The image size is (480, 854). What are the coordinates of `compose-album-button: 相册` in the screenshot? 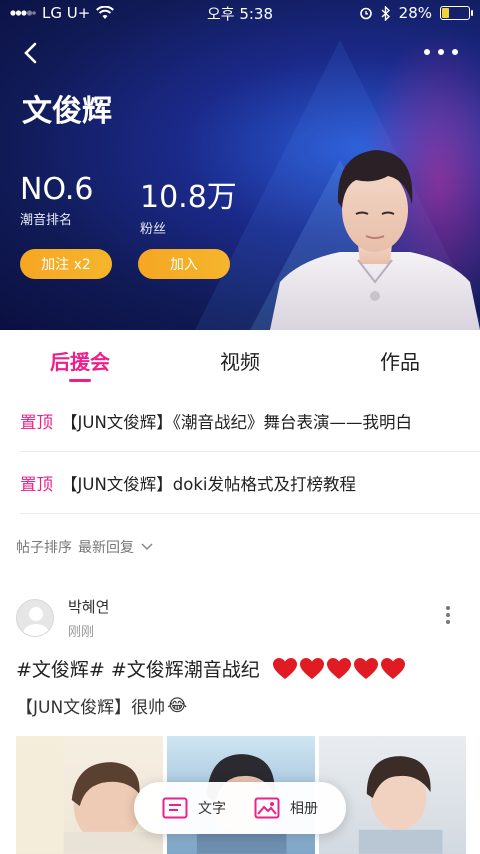 It's located at (286, 808).